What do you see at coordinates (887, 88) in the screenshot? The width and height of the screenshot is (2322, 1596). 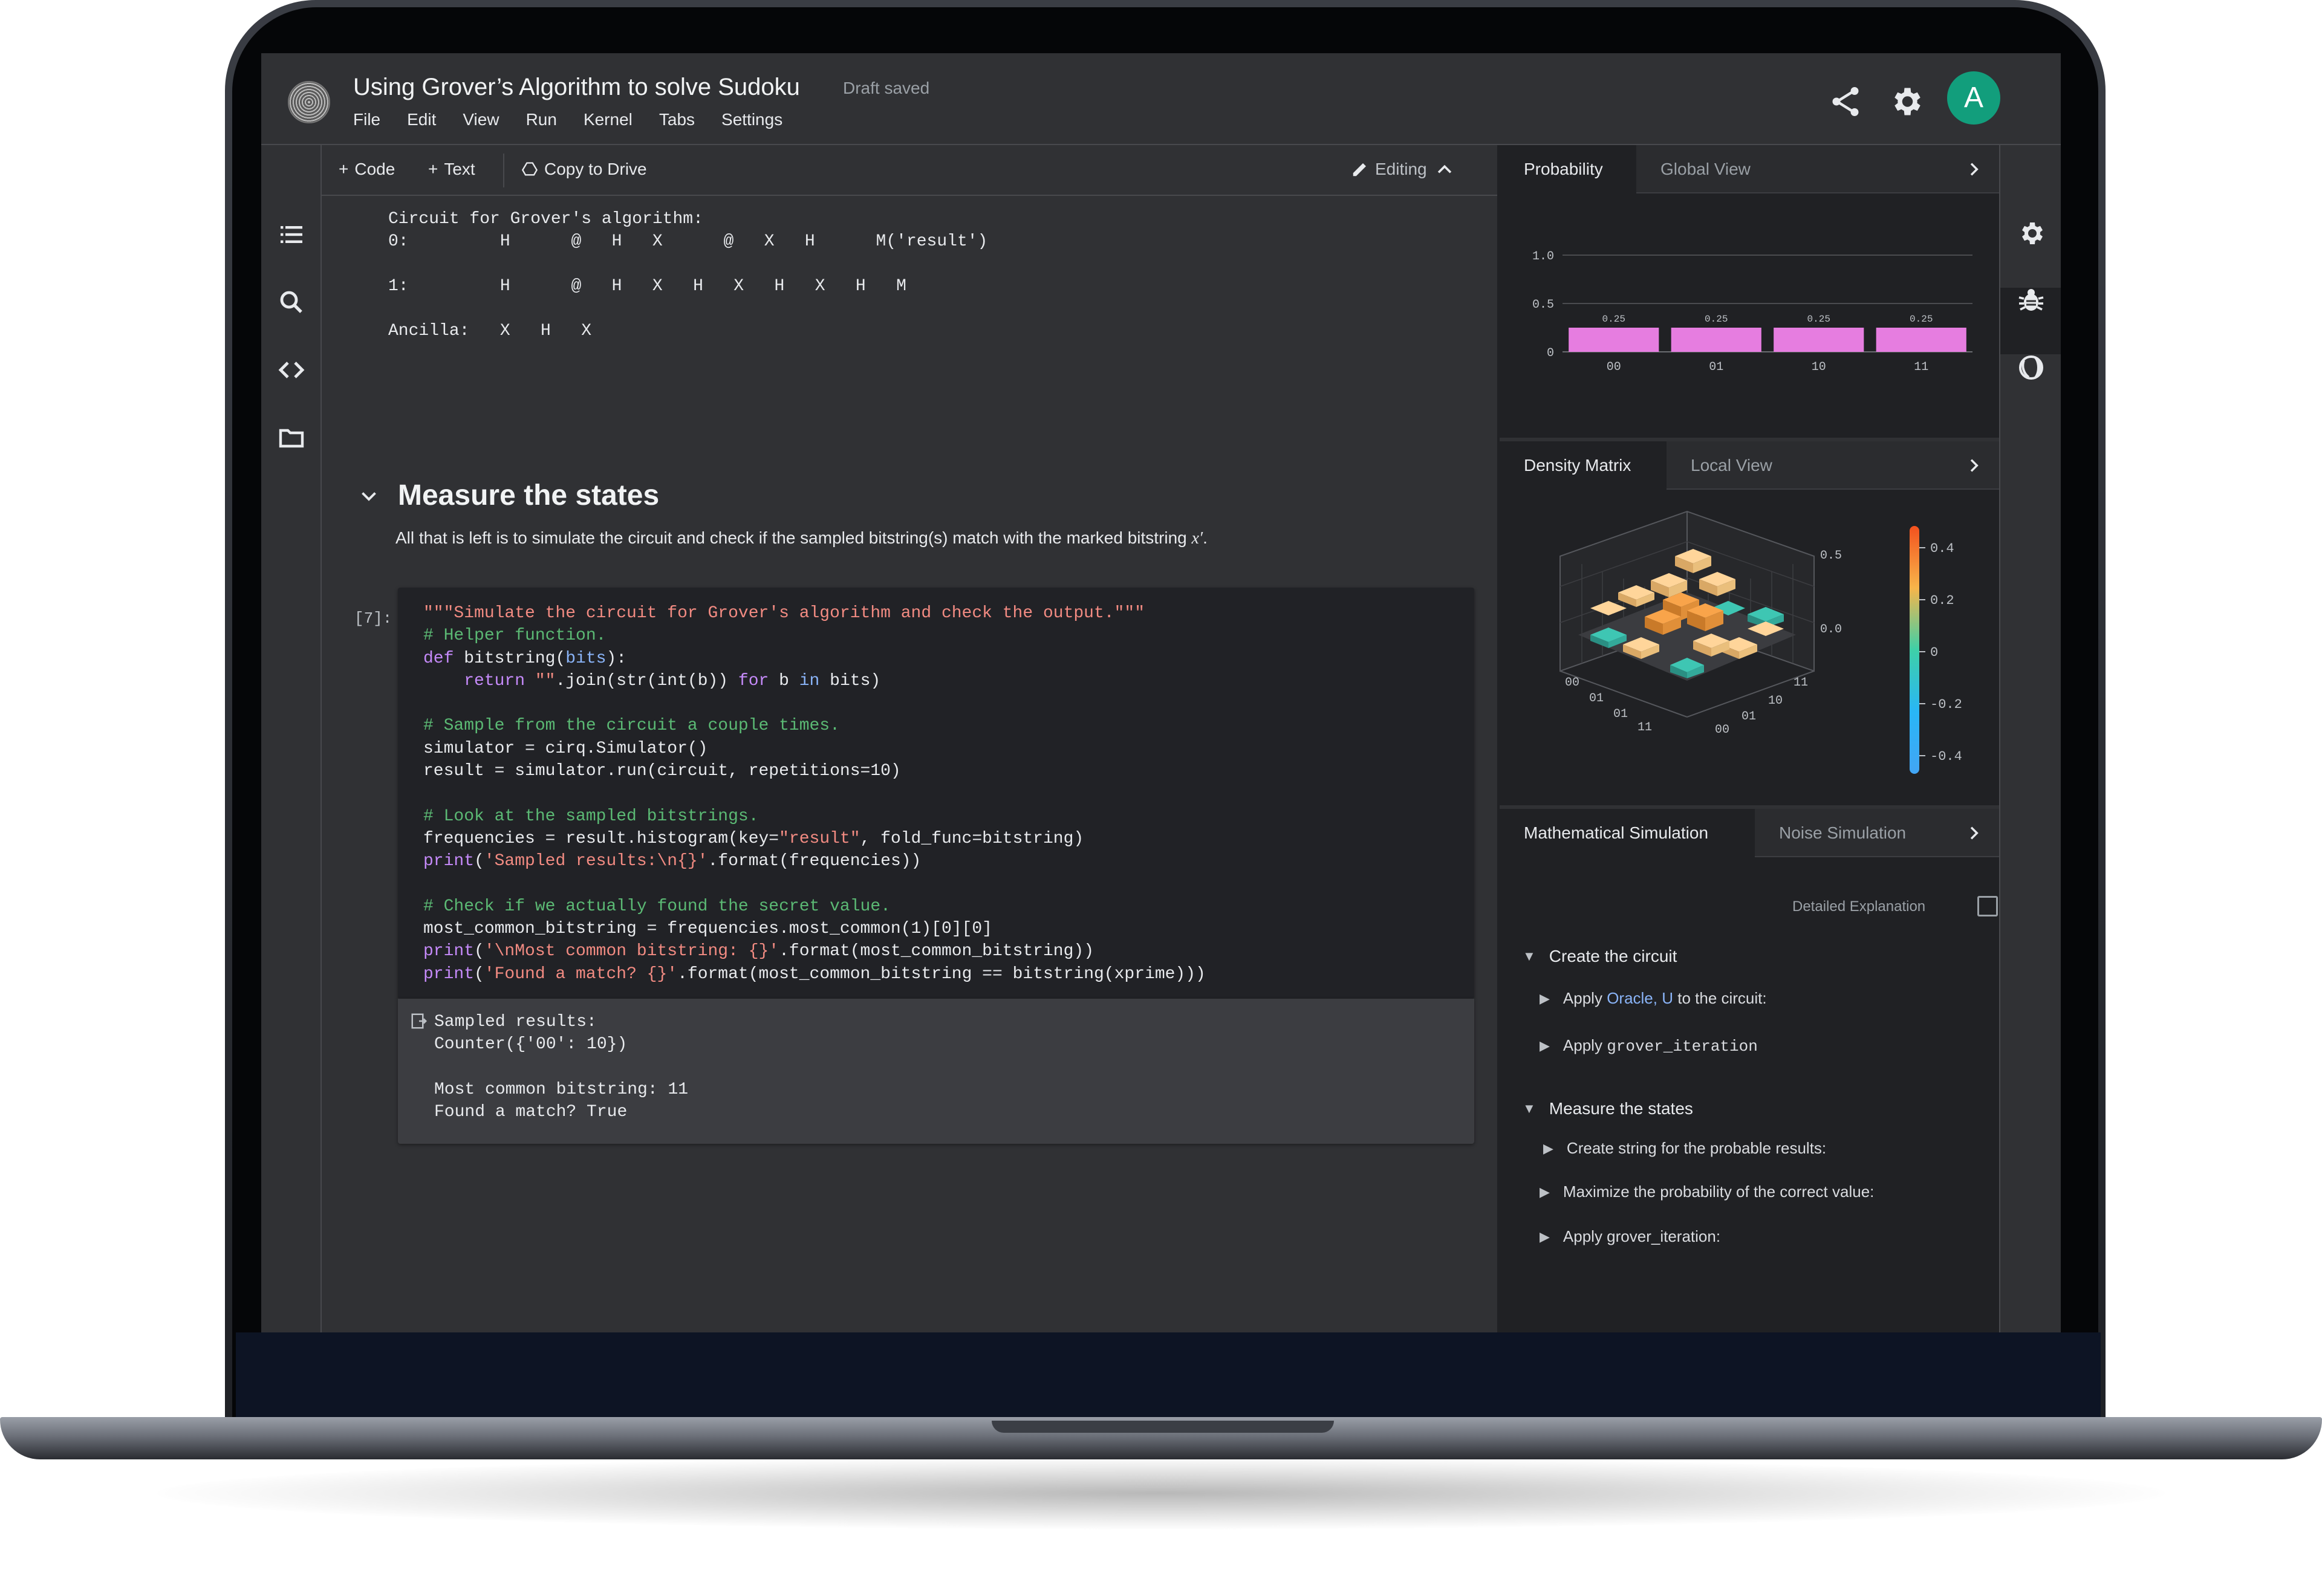 I see `draft-status: Draft saved` at bounding box center [887, 88].